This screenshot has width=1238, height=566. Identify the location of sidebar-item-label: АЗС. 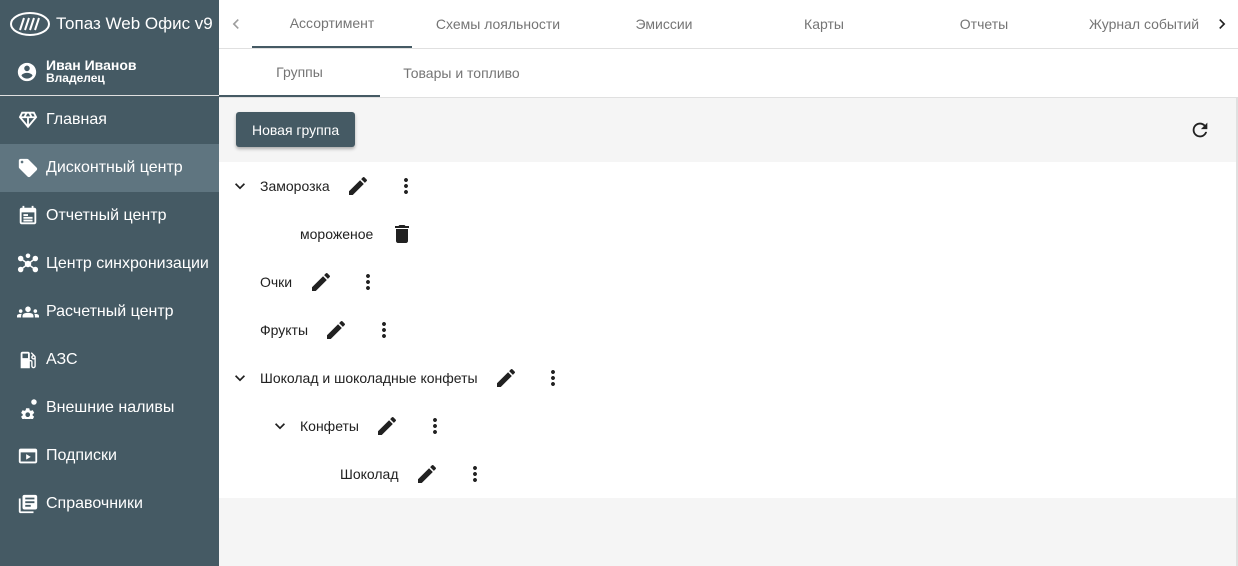
(62, 359).